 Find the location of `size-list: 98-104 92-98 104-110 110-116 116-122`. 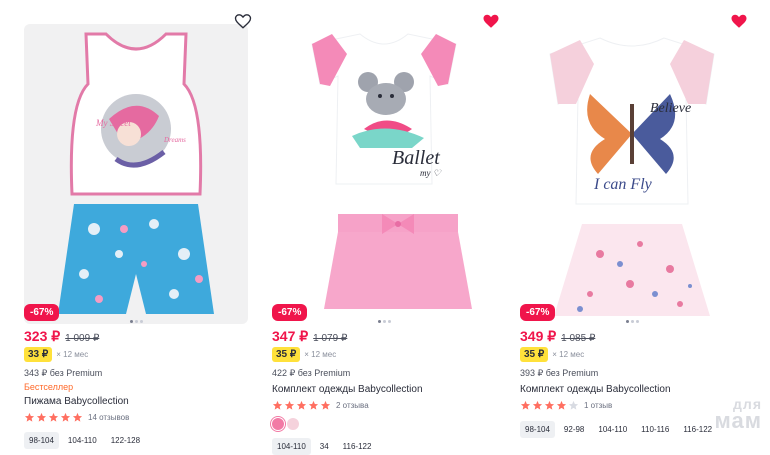

size-list: 98-104 92-98 104-110 110-116 116-122 is located at coordinates (618, 429).